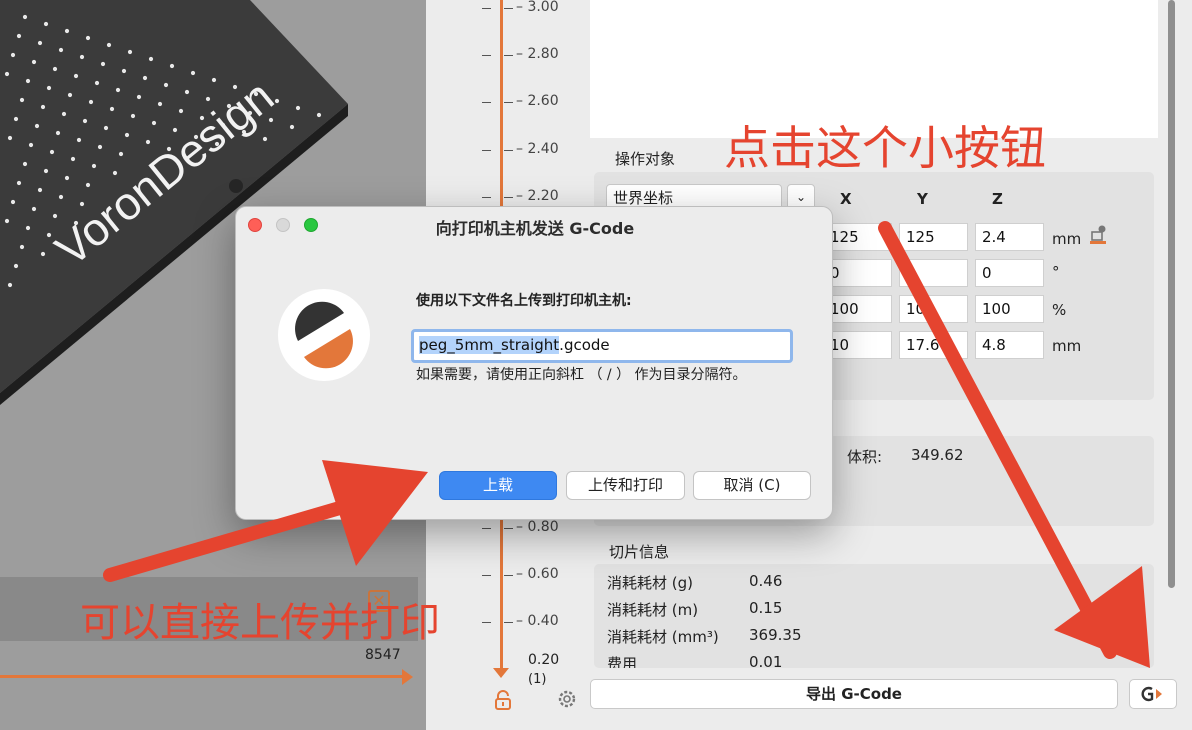 Image resolution: width=1192 pixels, height=730 pixels. I want to click on volume-value: 349.62, so click(937, 455).